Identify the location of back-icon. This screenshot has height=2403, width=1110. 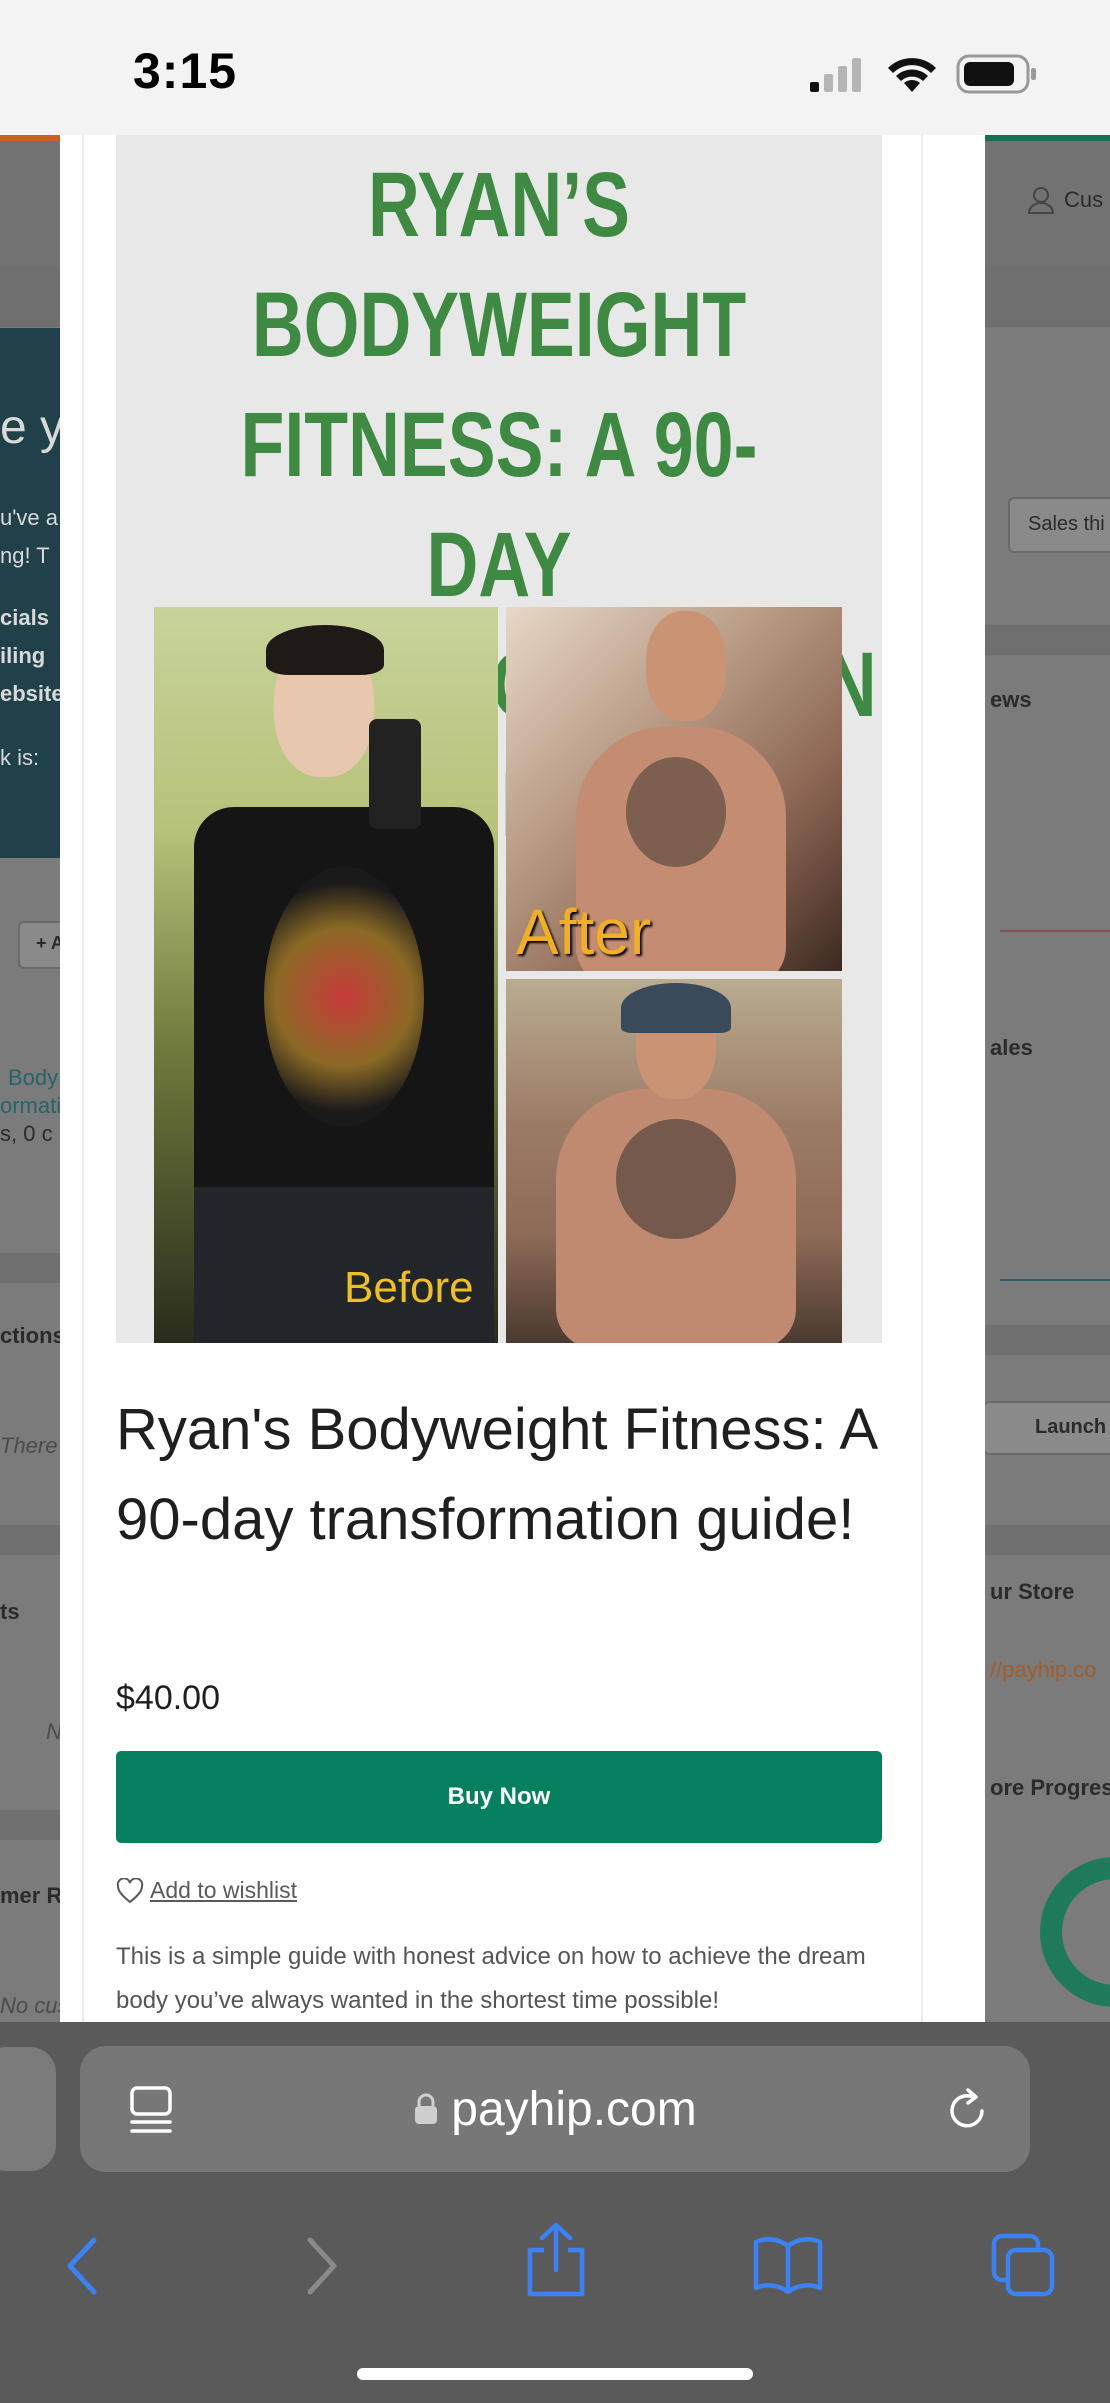
(82, 2266).